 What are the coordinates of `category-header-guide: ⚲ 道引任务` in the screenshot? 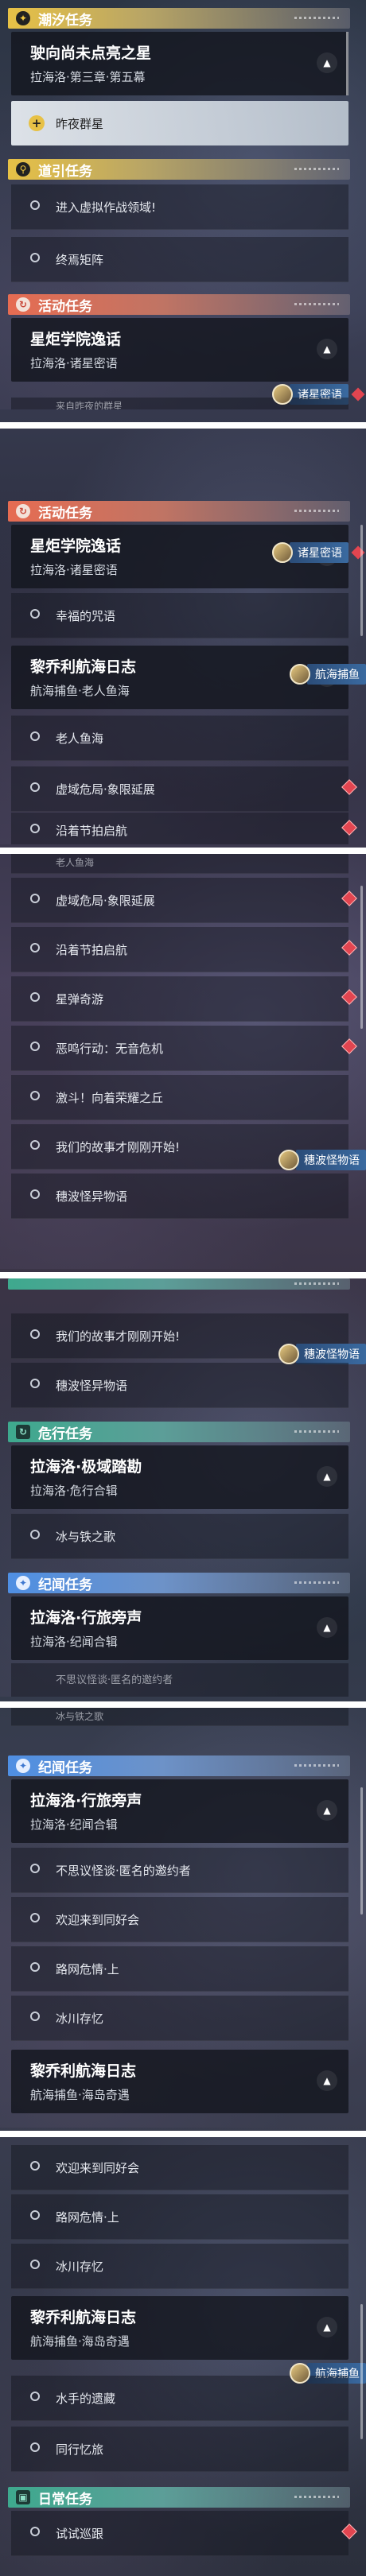 It's located at (179, 170).